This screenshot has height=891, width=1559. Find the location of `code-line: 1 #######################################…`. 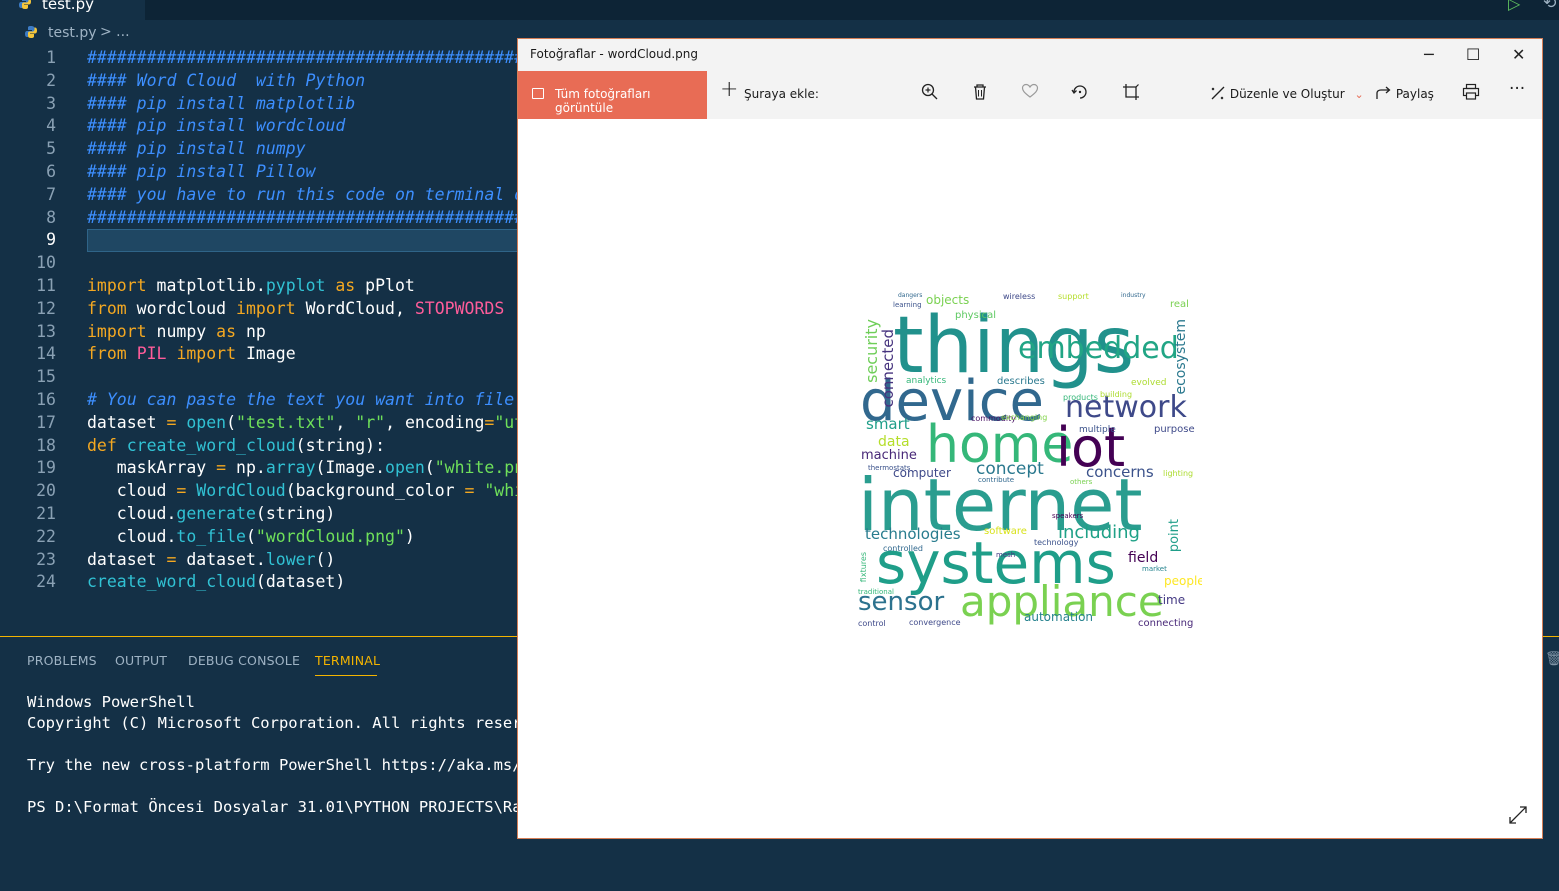

code-line: 1 #######################################… is located at coordinates (260, 59).